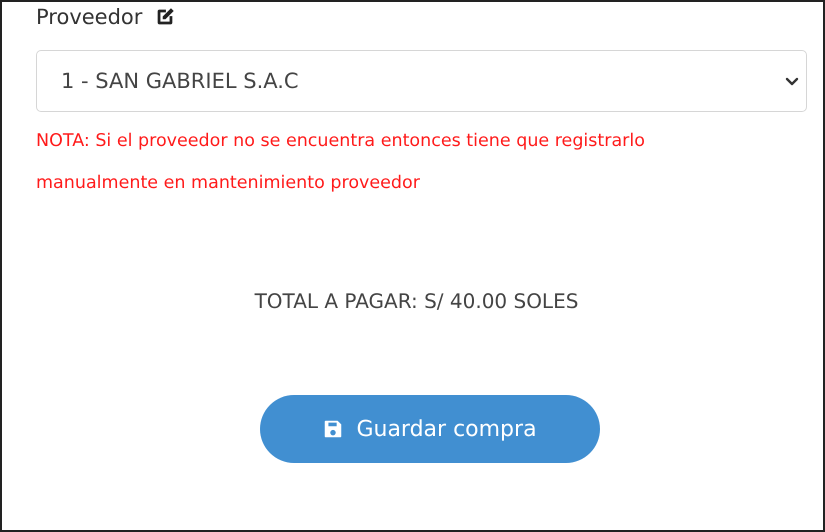  I want to click on note-text: NOTA: Si el proveedor no se encuentra entonces tiene que registrarlo manualmente en mantenimiento proveedor, so click(341, 162).